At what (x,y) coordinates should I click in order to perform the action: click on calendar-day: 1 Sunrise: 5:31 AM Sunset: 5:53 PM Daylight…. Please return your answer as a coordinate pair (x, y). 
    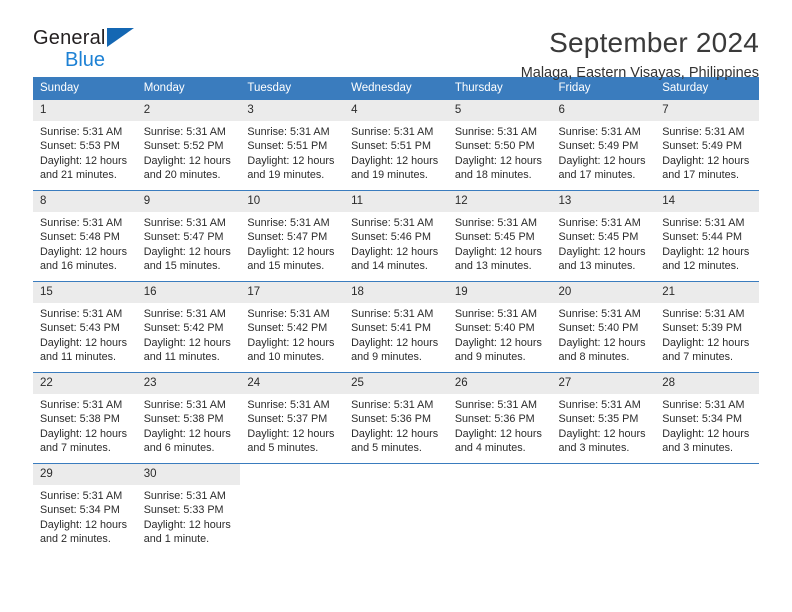
    Looking at the image, I should click on (85, 145).